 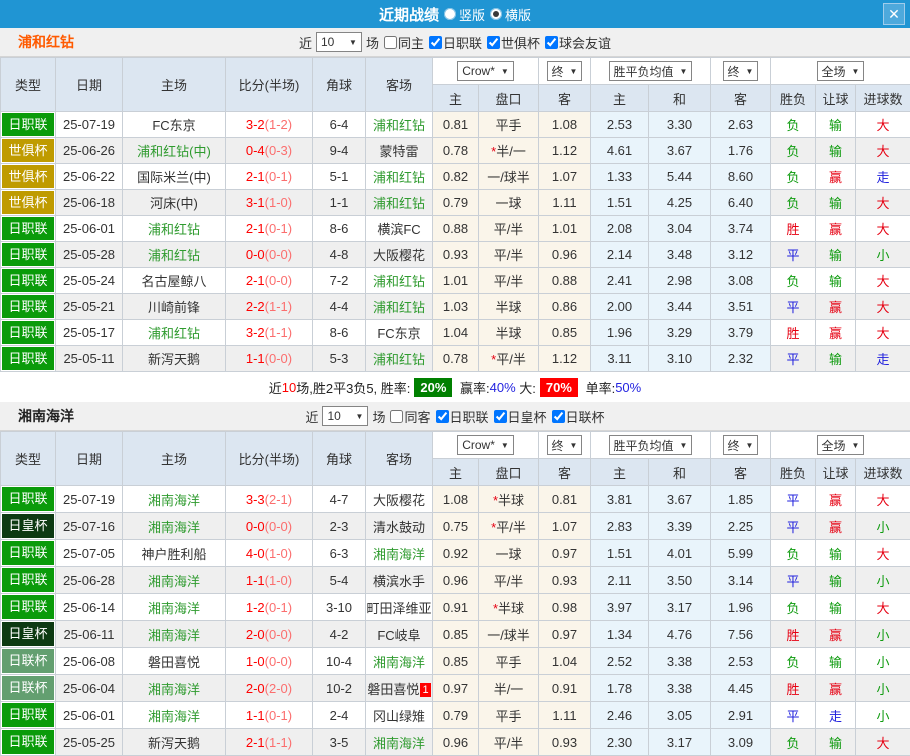 What do you see at coordinates (741, 203) in the screenshot?
I see `avg-away: 6.40` at bounding box center [741, 203].